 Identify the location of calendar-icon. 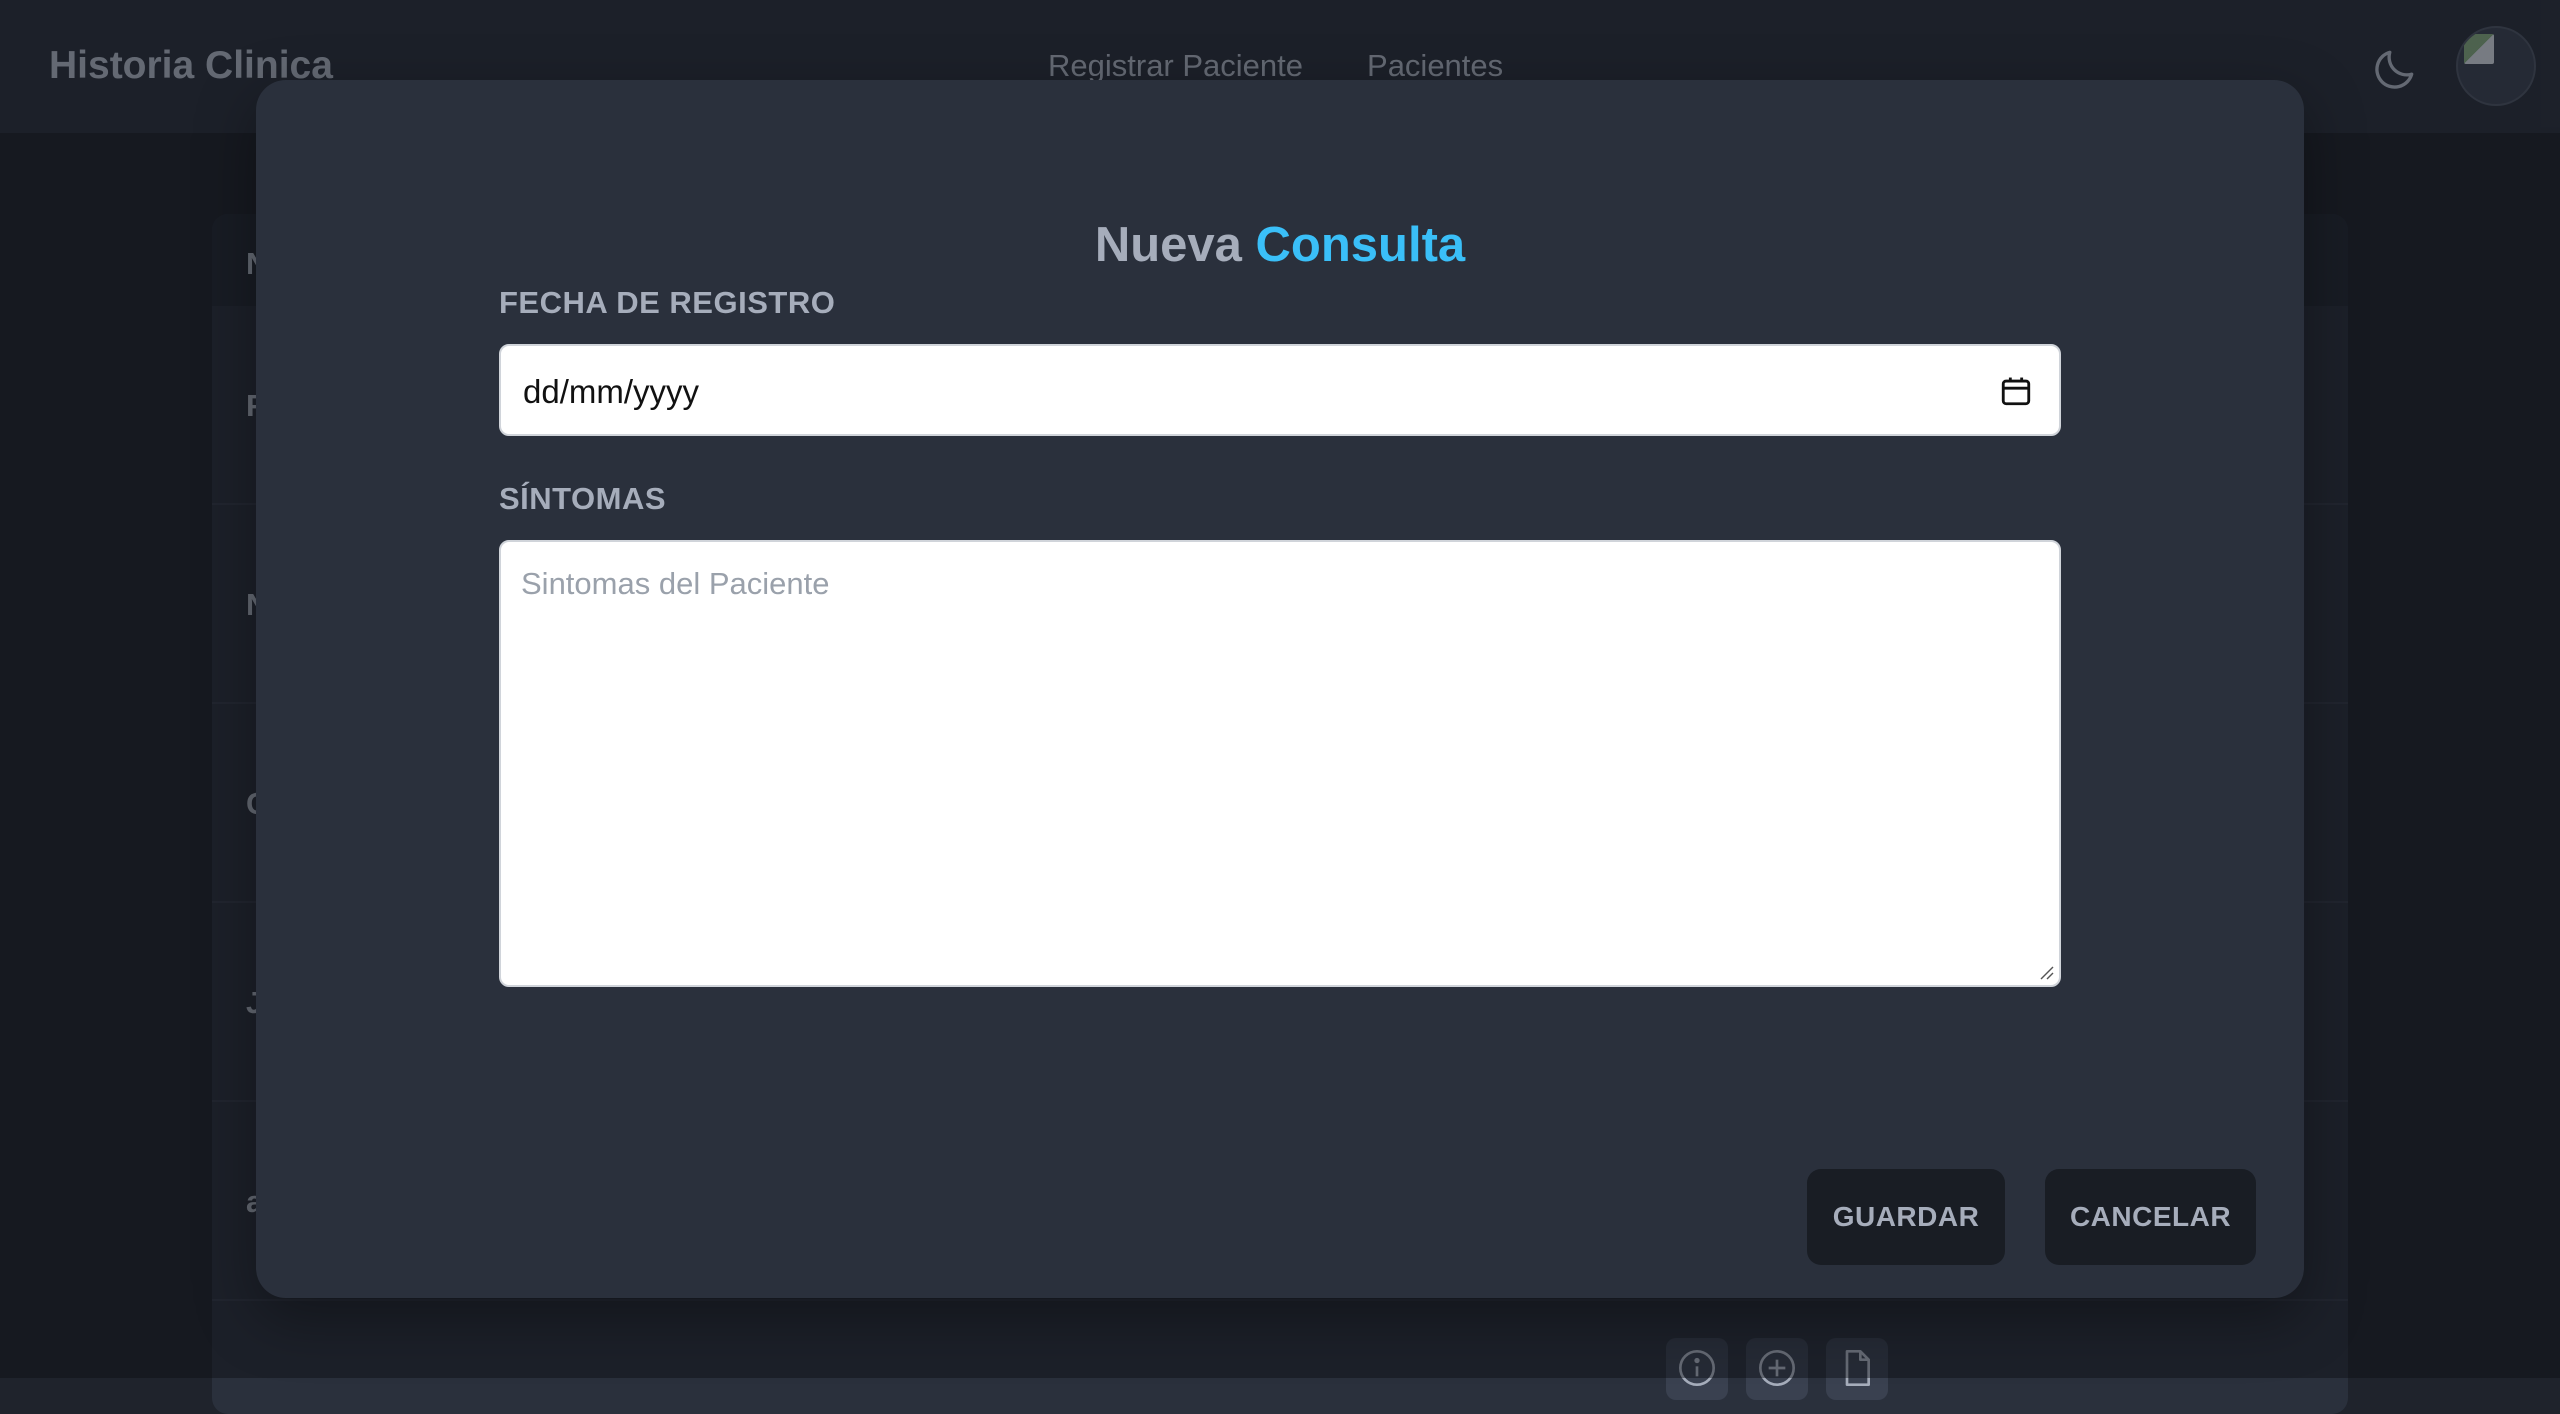
(2016, 391).